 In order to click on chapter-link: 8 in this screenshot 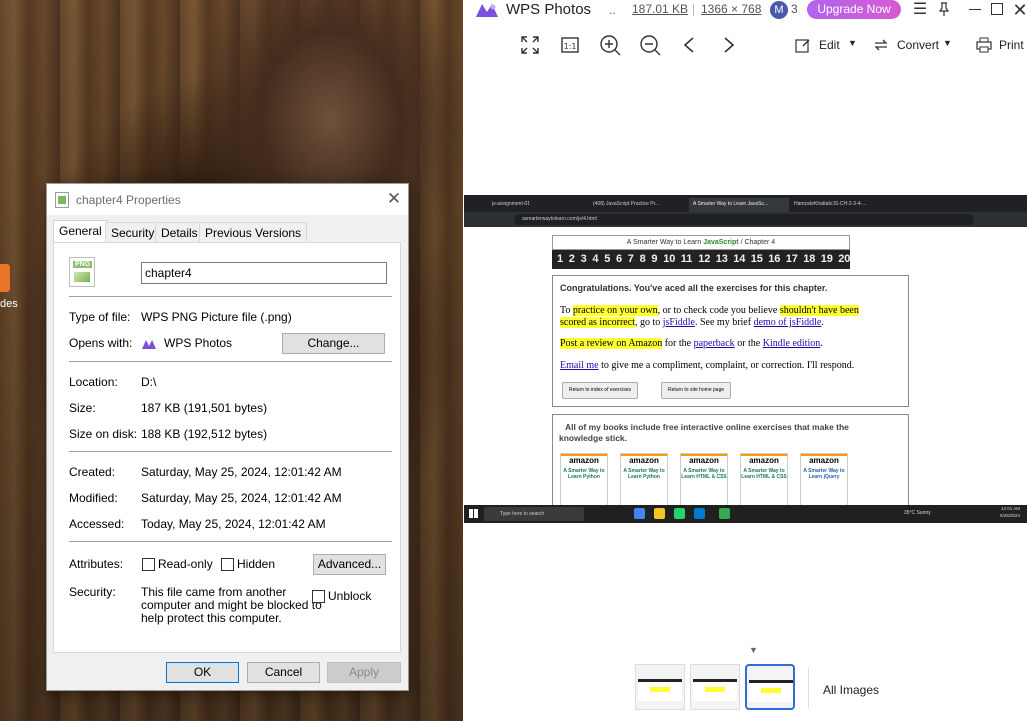, I will do `click(642, 259)`.